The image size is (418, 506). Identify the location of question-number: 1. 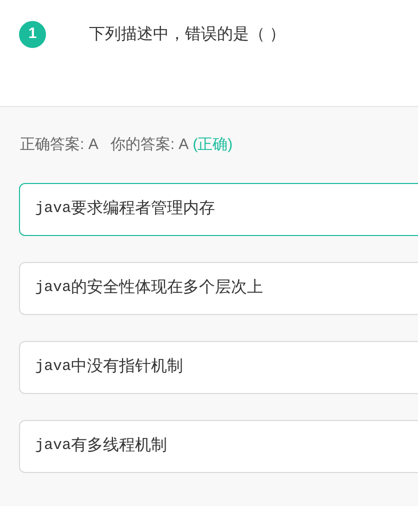
(32, 34).